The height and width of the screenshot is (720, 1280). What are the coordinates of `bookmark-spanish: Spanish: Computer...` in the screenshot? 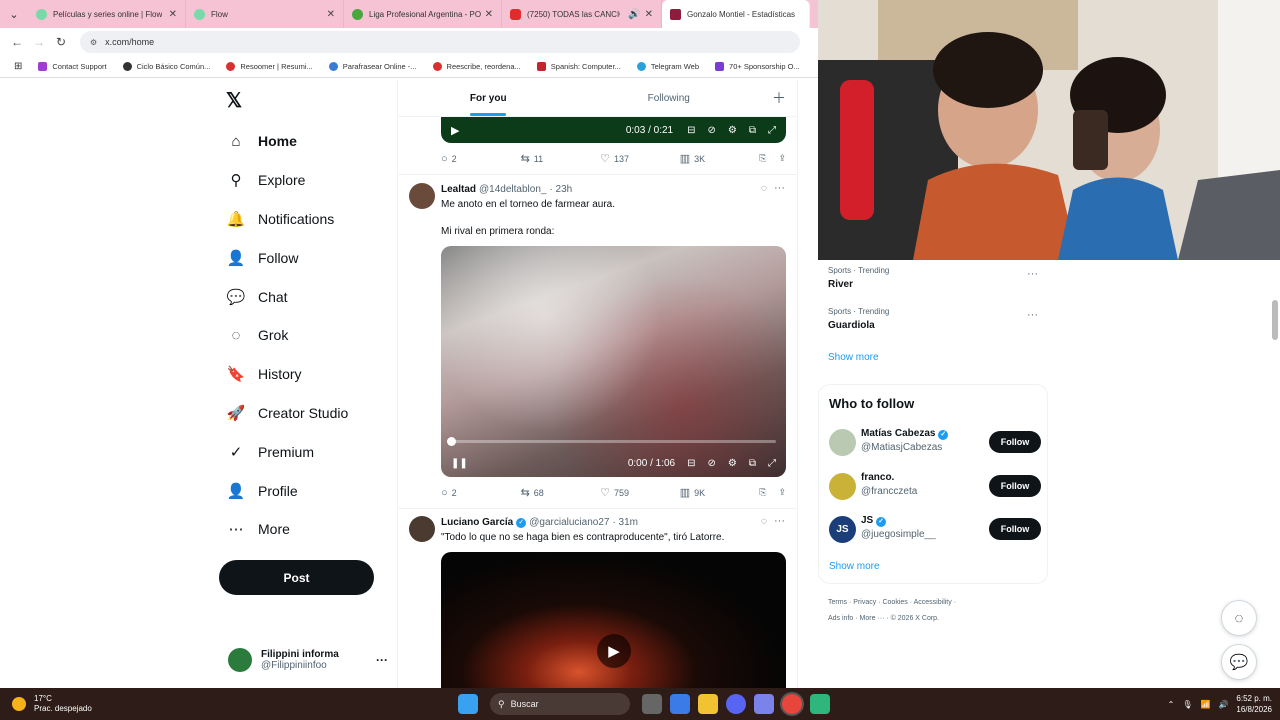 It's located at (579, 66).